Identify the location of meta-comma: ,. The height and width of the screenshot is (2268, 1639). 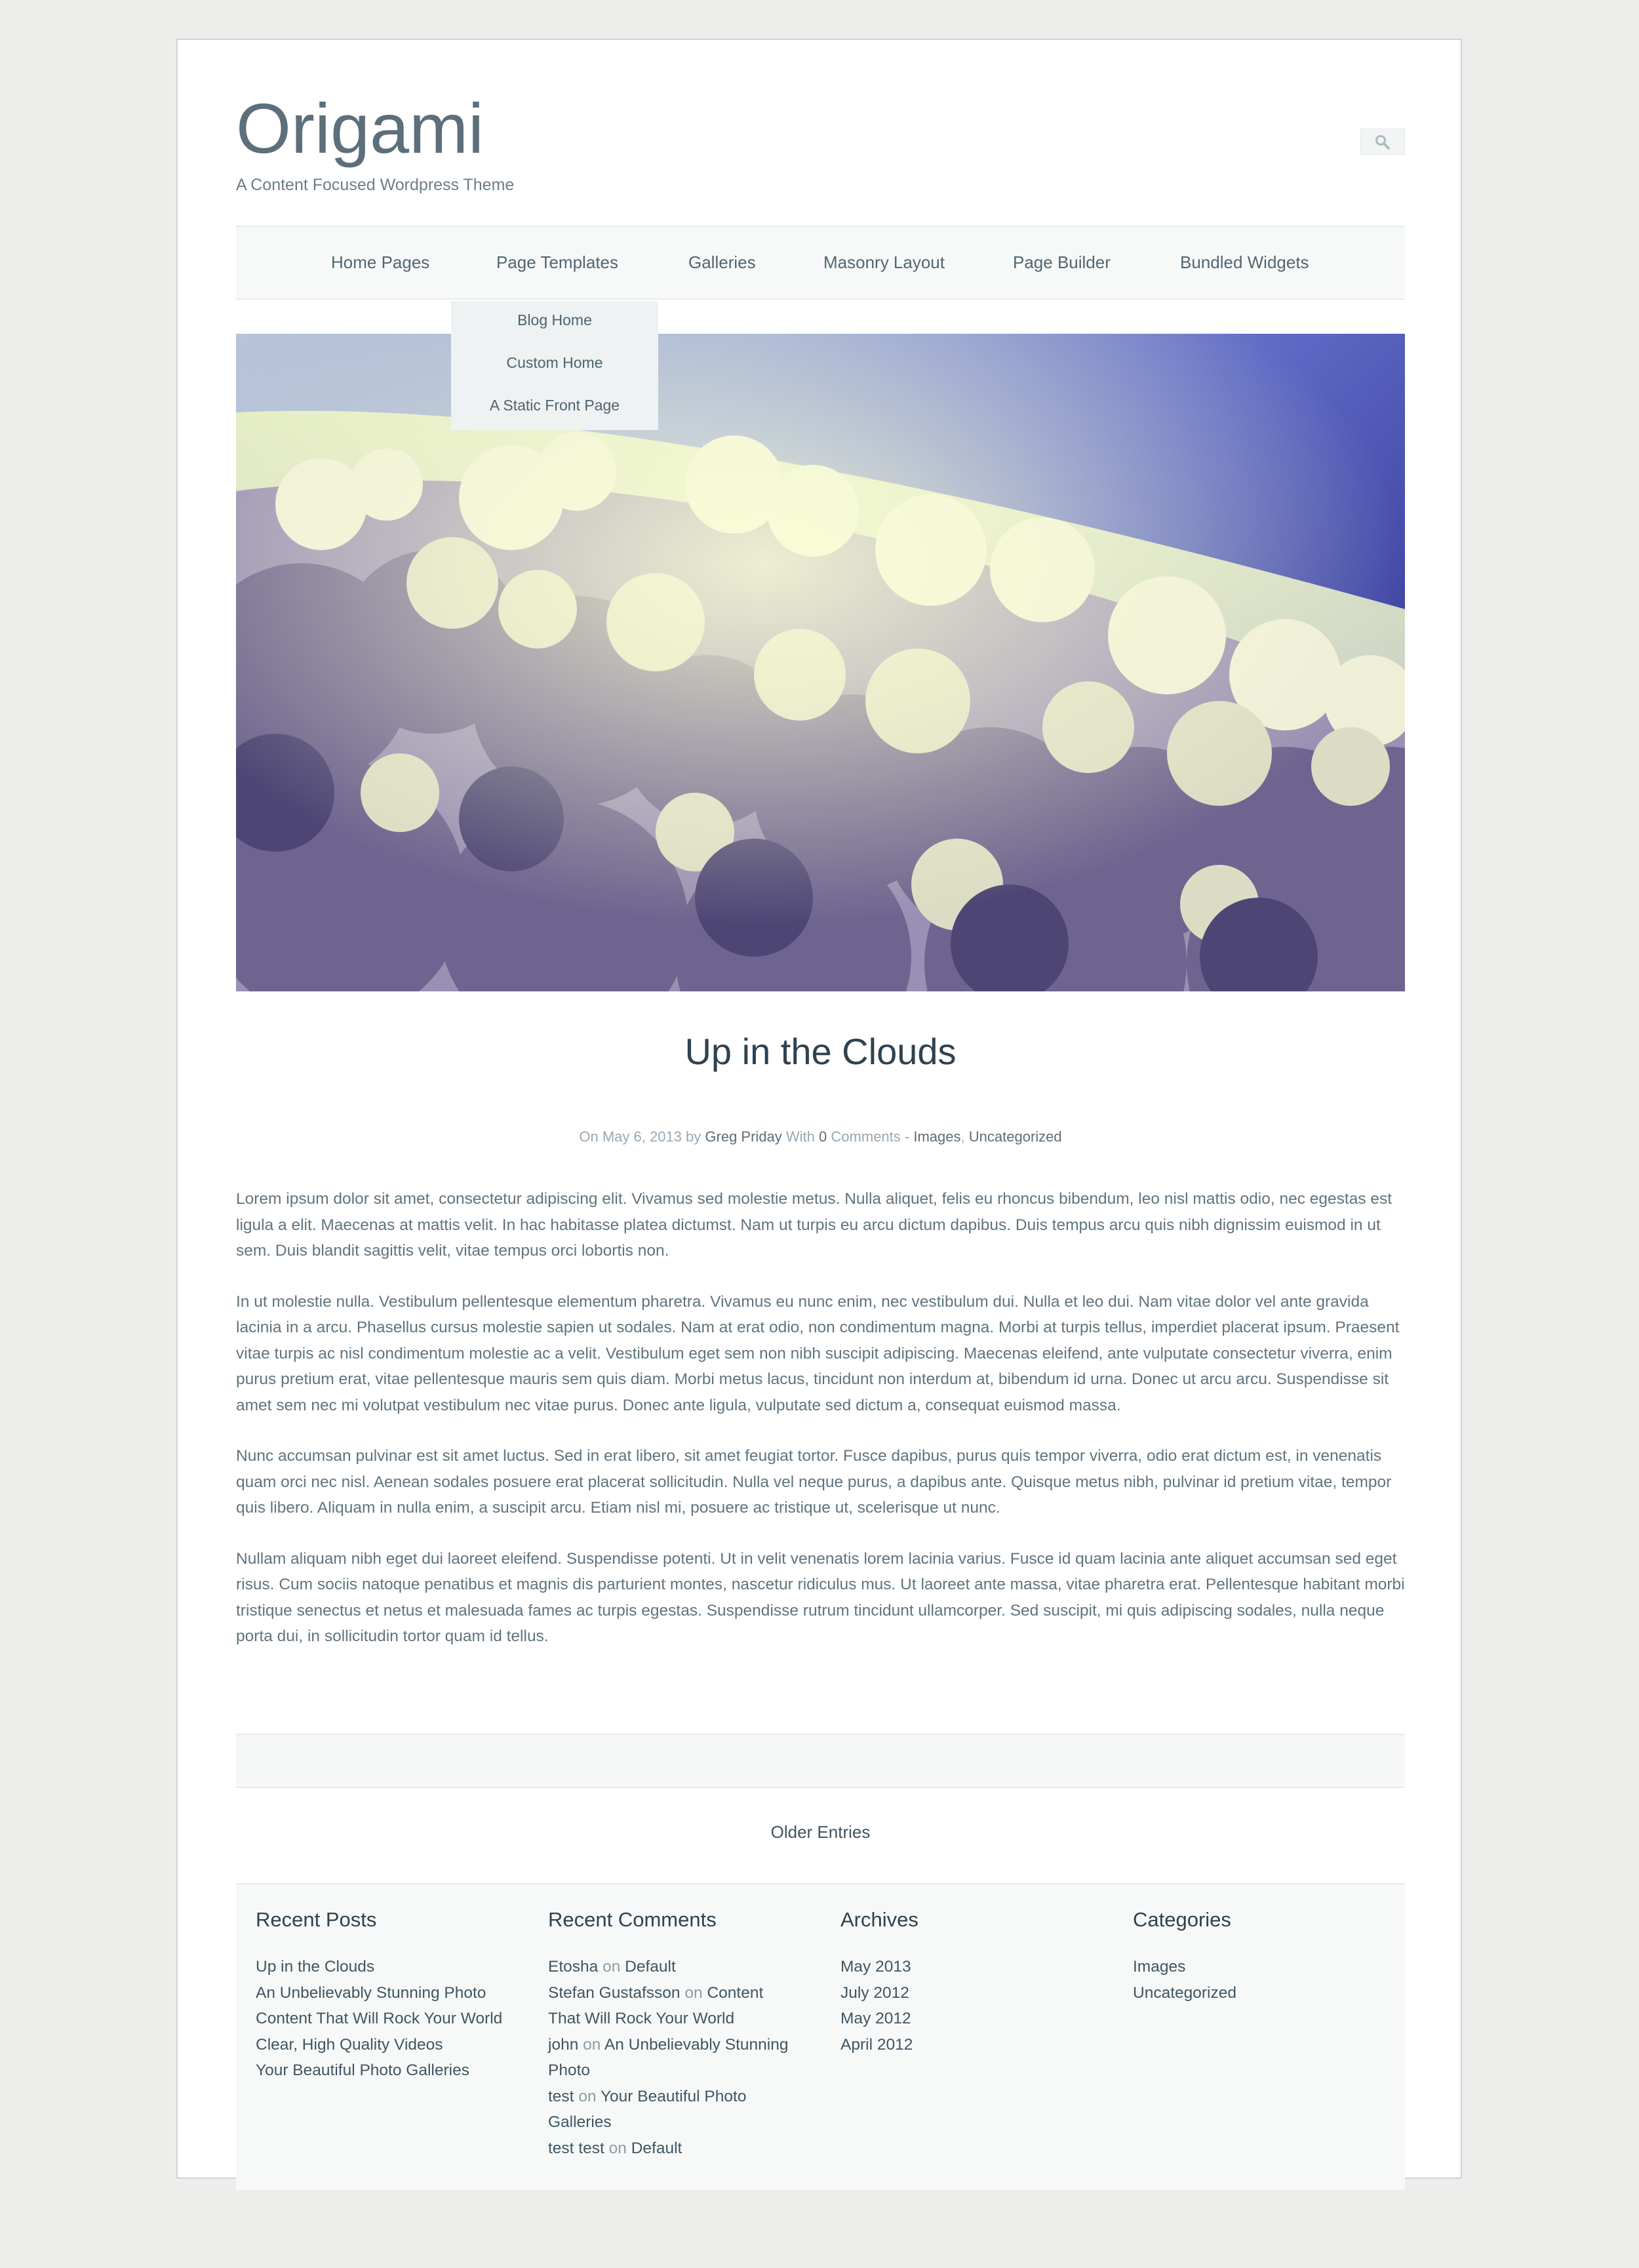
(962, 1136).